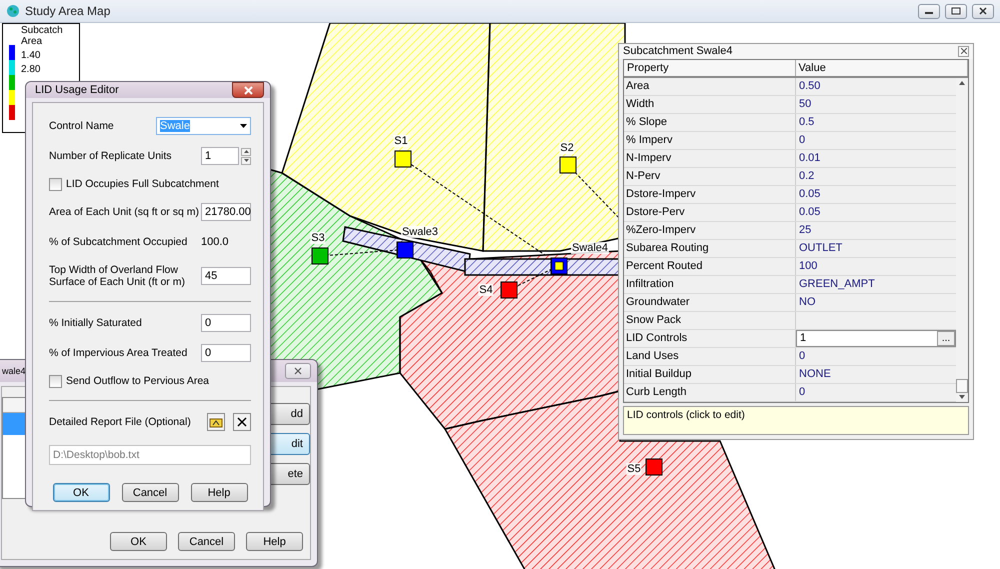 The image size is (1000, 569). I want to click on field-label: Top Width of Overland Flow Surface of Each Unit (ft or m), so click(117, 276).